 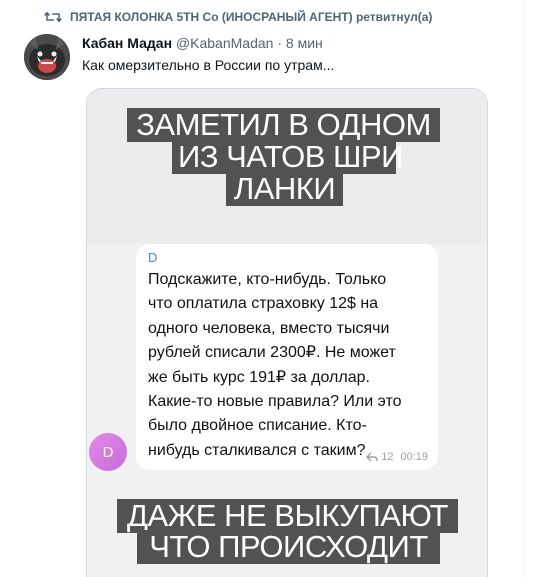 What do you see at coordinates (272, 353) in the screenshot?
I see `chat-message-line: рублей списали 2300₽. Не может` at bounding box center [272, 353].